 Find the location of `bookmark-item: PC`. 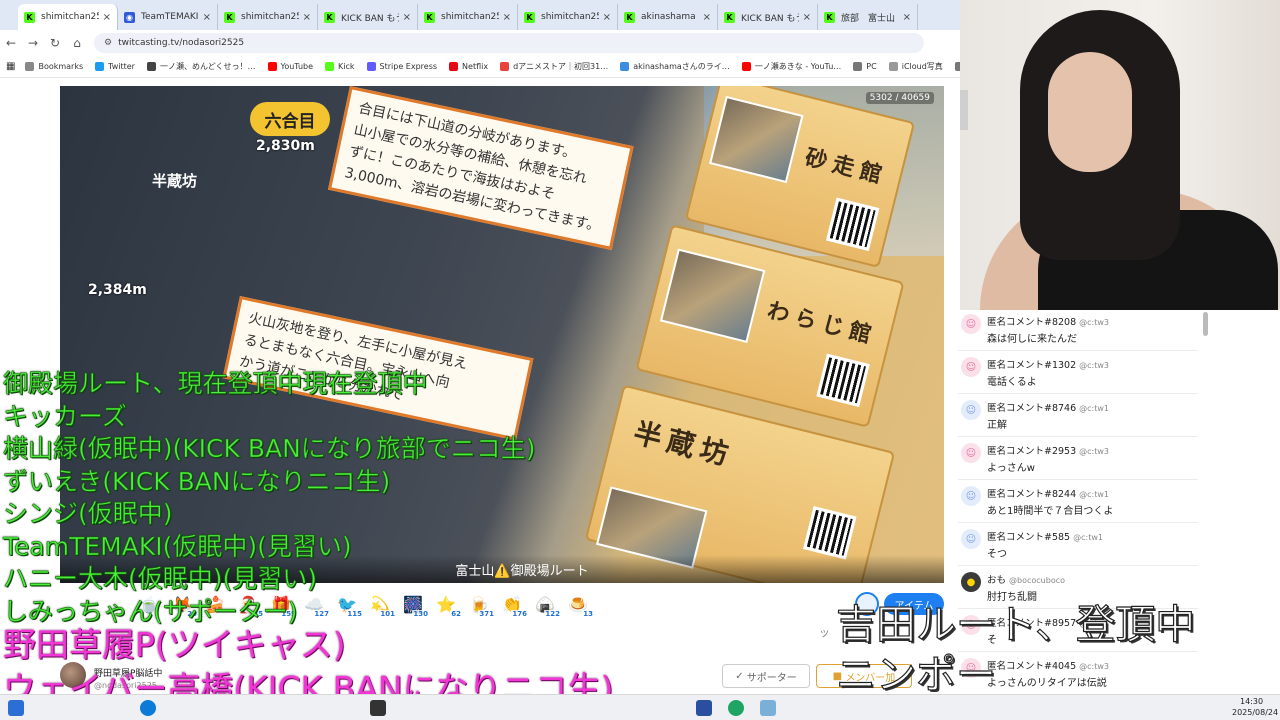

bookmark-item: PC is located at coordinates (865, 66).